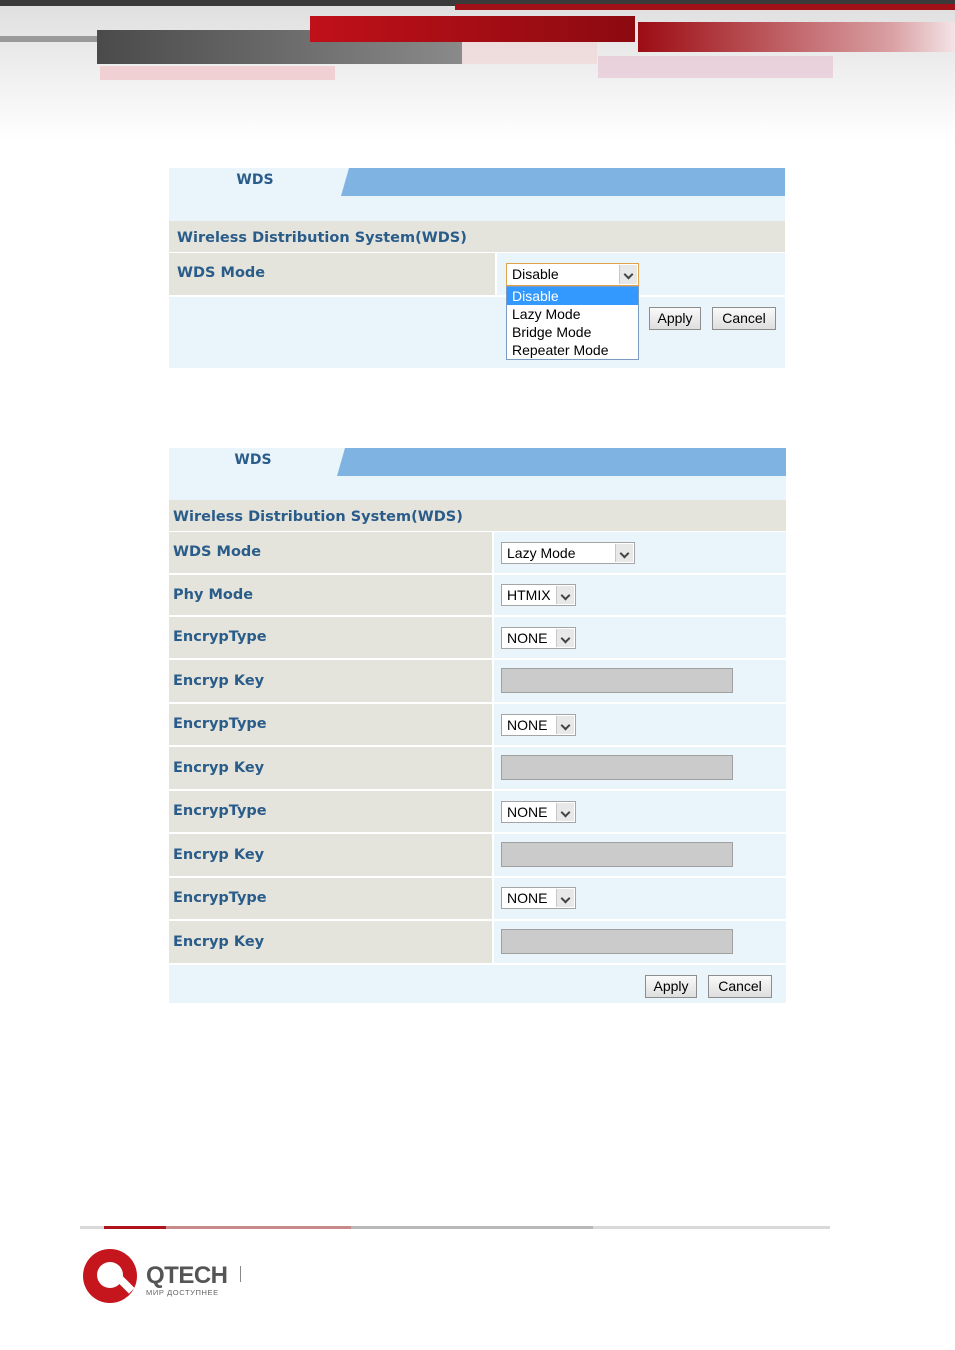  Describe the element at coordinates (240, 1274) in the screenshot. I see `logo-separator` at that location.